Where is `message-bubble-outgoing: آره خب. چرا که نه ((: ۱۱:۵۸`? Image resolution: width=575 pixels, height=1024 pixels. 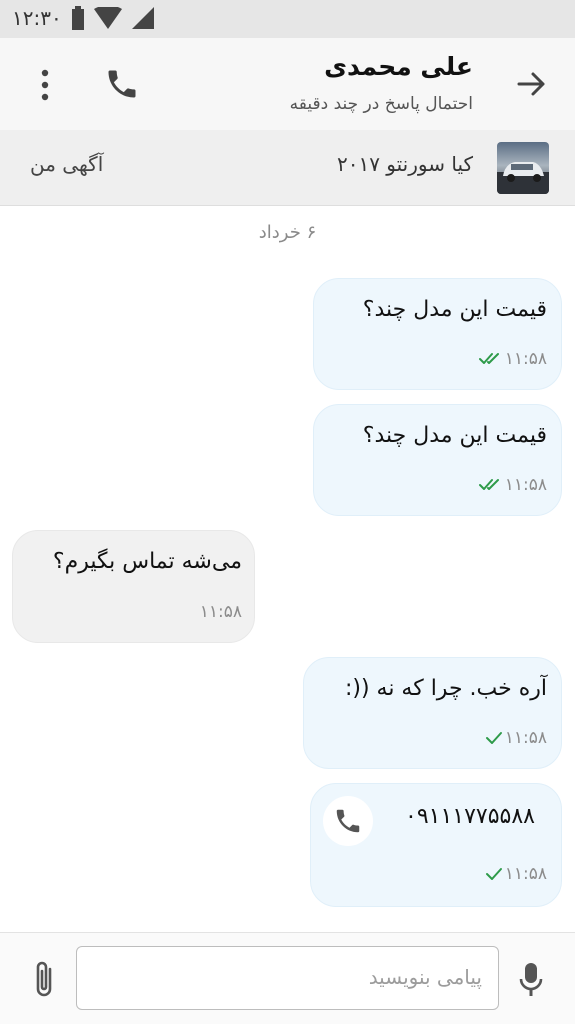 message-bubble-outgoing: آره خب. چرا که نه ((: ۱۱:۵۸ is located at coordinates (432, 713).